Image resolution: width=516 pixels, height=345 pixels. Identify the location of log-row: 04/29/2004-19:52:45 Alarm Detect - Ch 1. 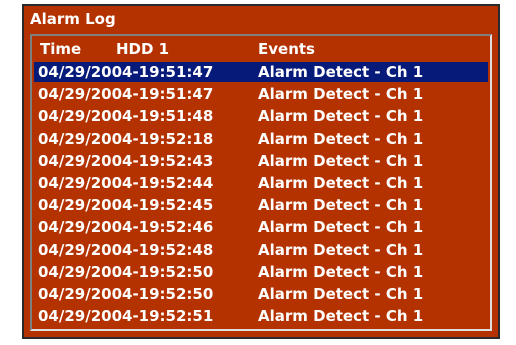
(261, 205).